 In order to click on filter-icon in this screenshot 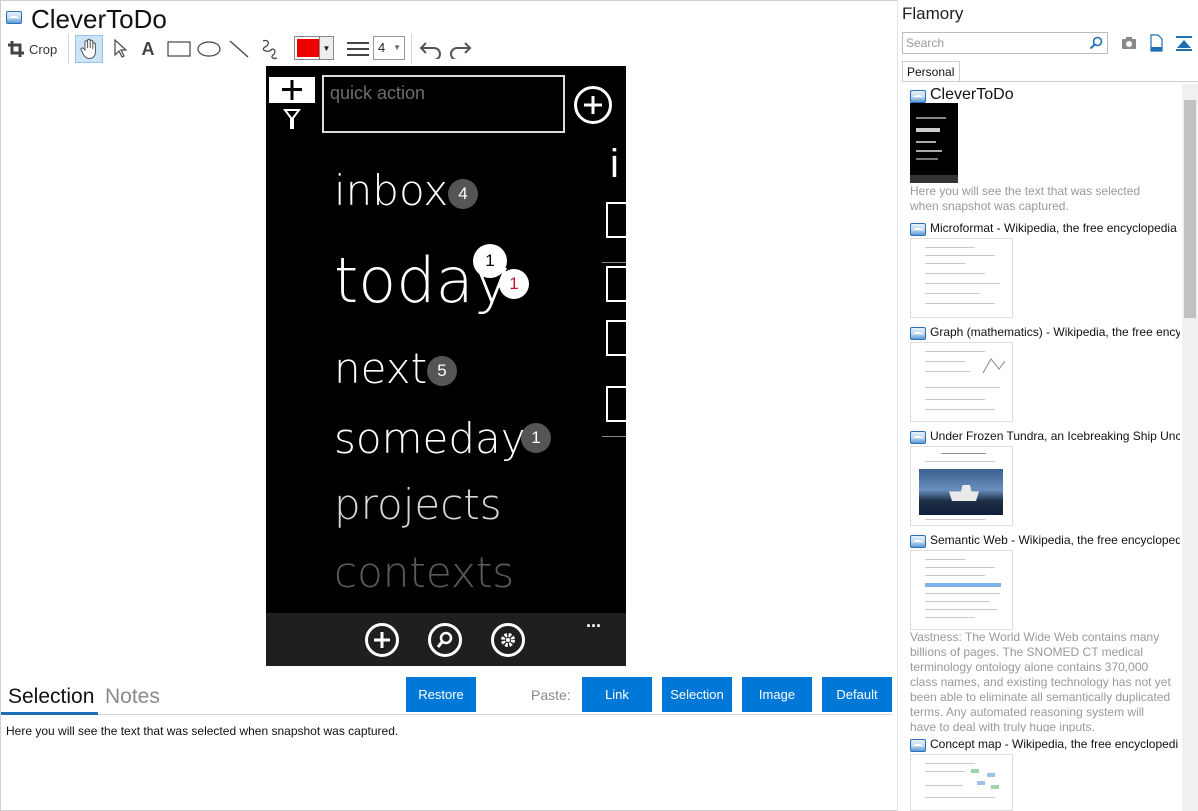, I will do `click(292, 119)`.